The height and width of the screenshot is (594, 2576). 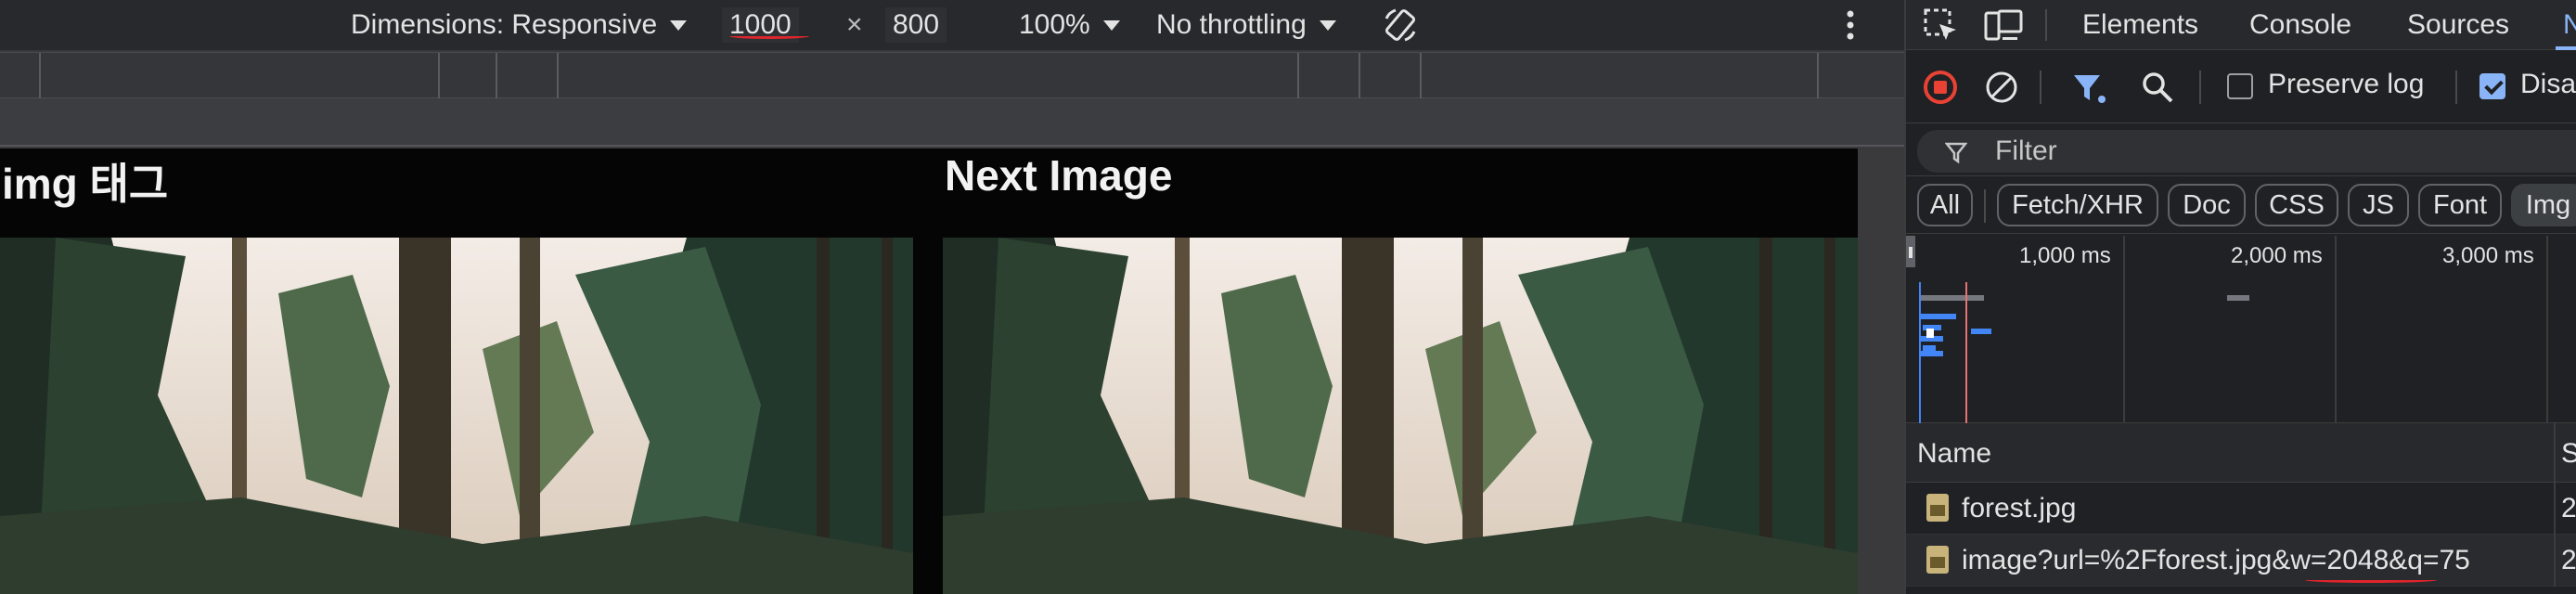 I want to click on kebab-menu-icon, so click(x=1850, y=25).